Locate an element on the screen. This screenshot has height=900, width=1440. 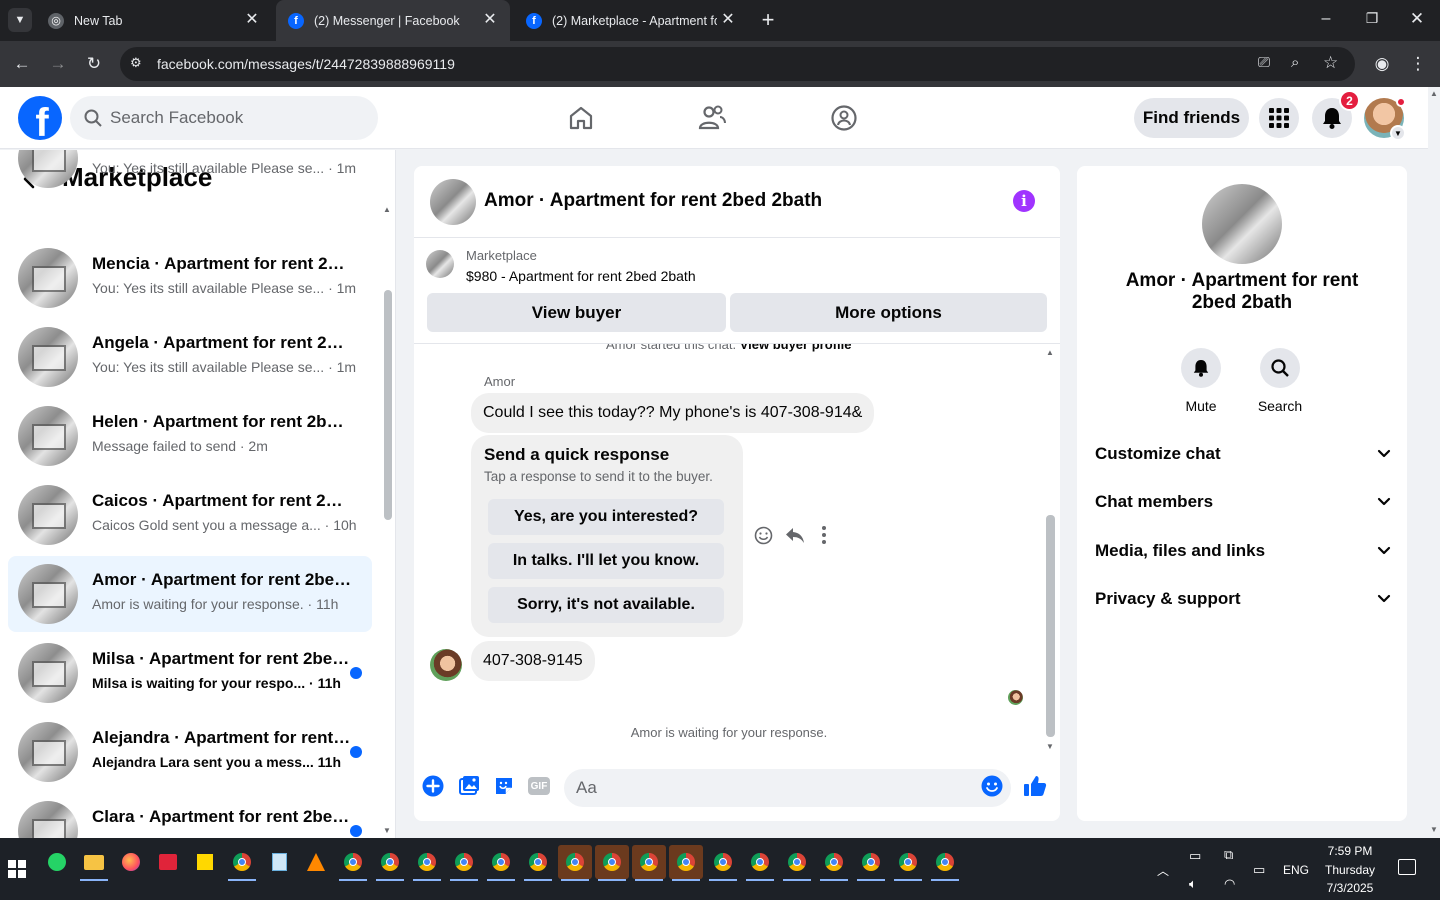
page-scrollbar: ▲ ▼ is located at coordinates (1434, 462).